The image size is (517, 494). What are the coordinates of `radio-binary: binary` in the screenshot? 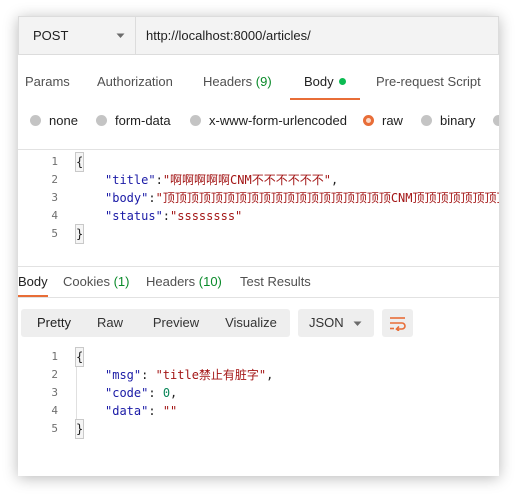 It's located at (448, 120).